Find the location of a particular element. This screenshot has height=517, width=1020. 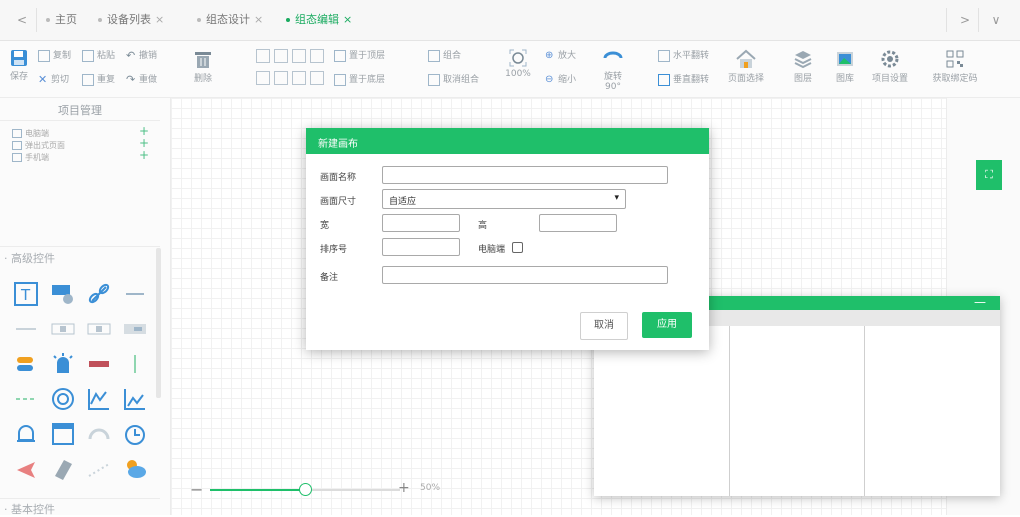

pipe-widget-icon is located at coordinates (26, 399).